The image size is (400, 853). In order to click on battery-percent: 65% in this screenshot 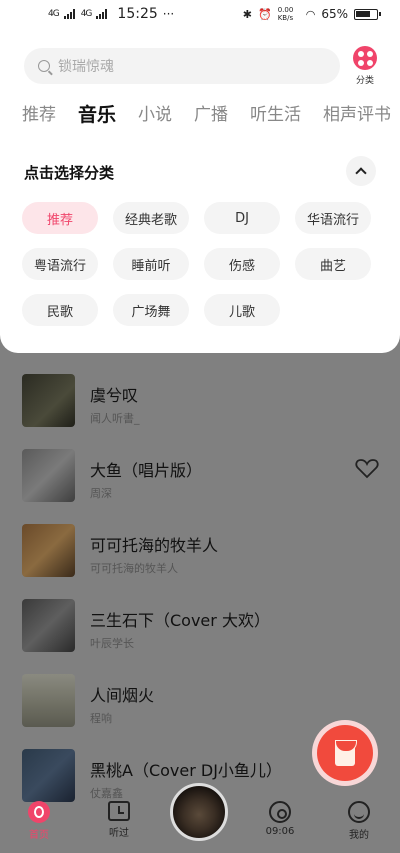, I will do `click(334, 14)`.